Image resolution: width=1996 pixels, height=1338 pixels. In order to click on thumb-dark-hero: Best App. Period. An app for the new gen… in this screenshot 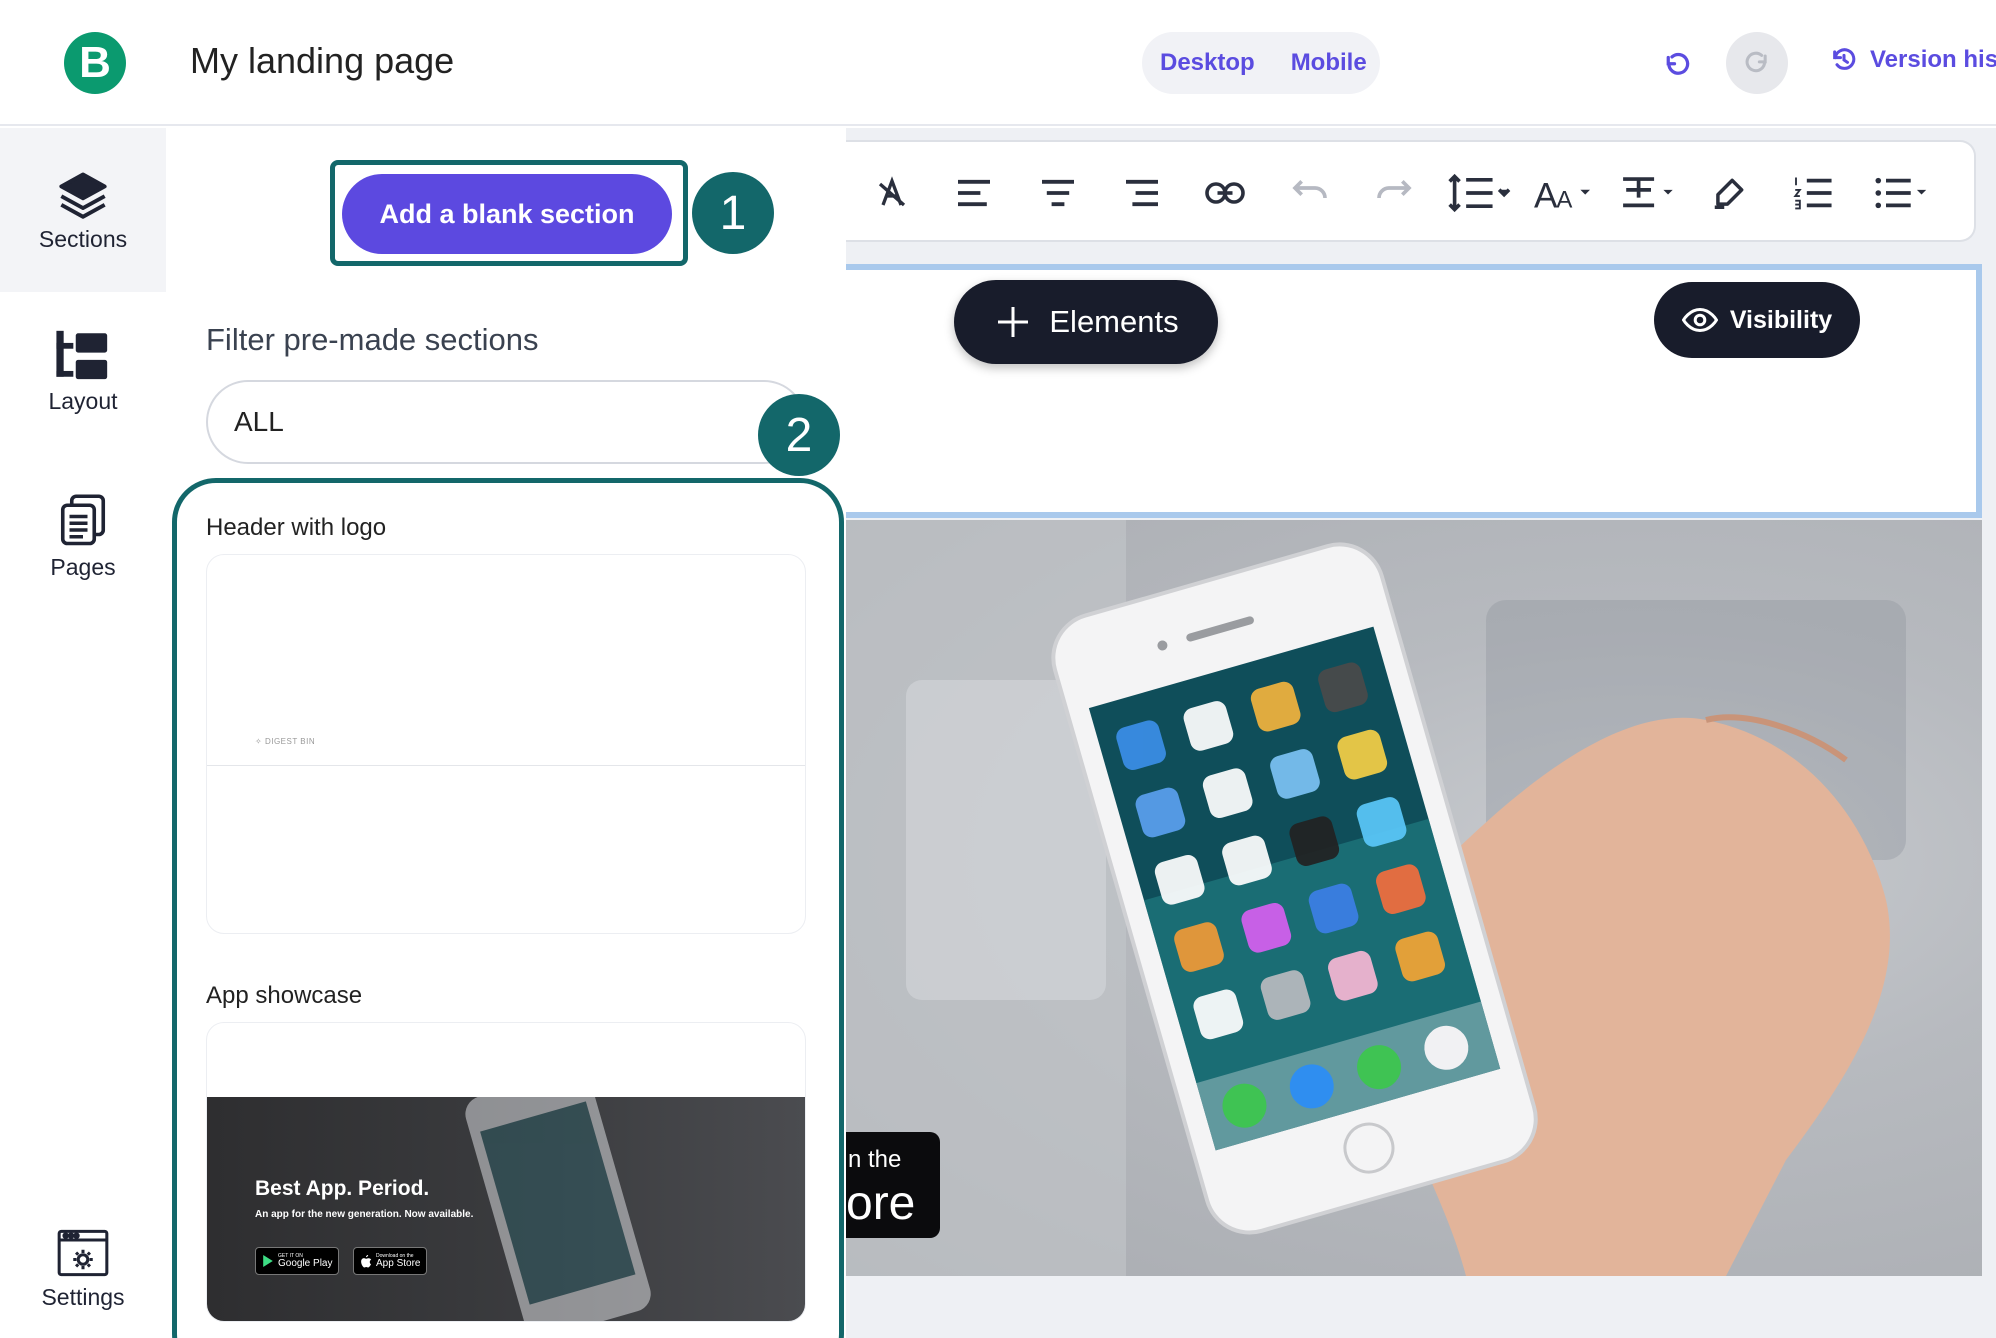, I will do `click(506, 1209)`.